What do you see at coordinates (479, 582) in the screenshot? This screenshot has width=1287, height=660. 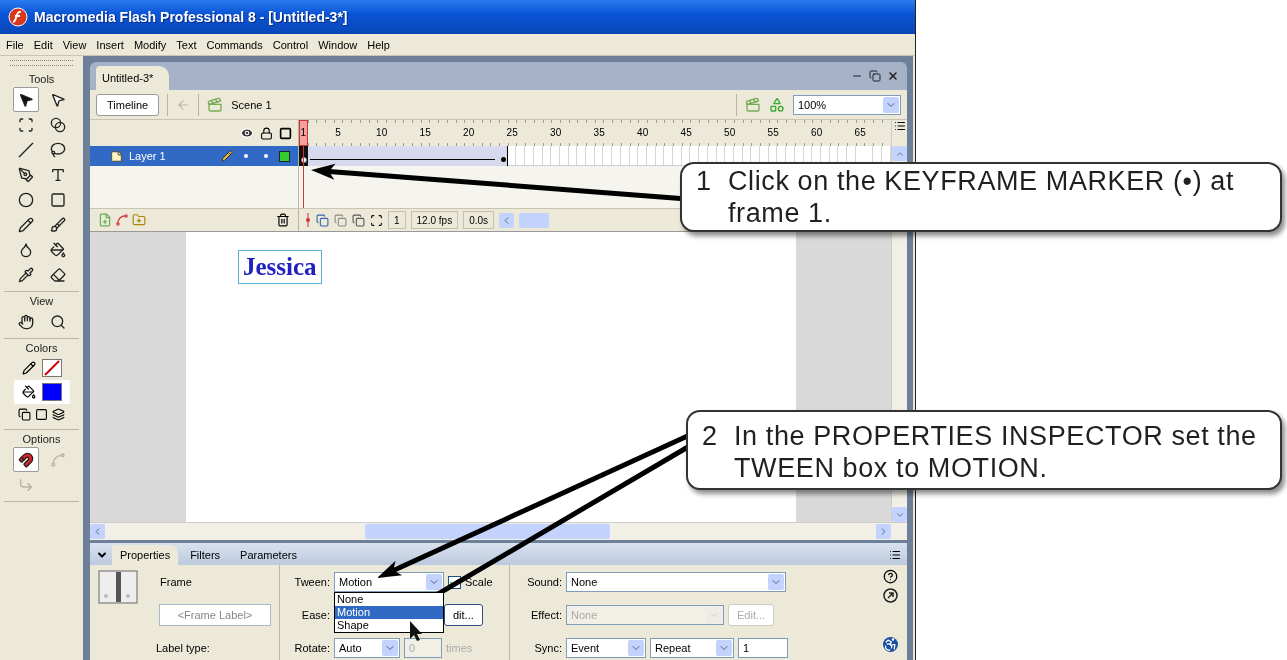 I see `checkbox-label: Scale` at bounding box center [479, 582].